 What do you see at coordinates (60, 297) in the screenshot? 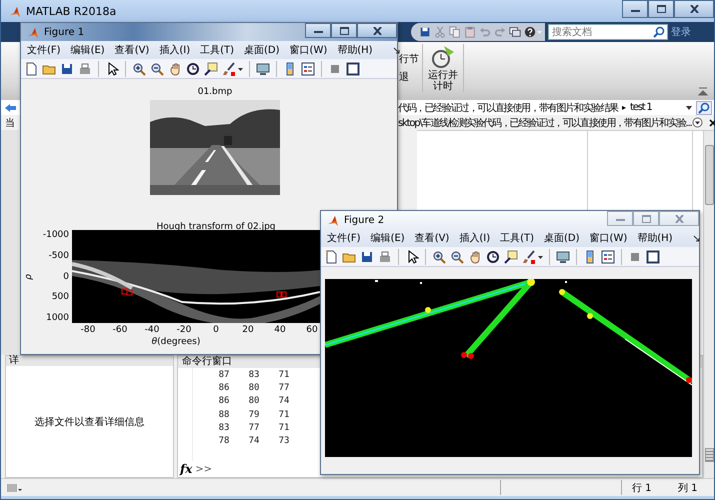
I see `tick-label: 500` at bounding box center [60, 297].